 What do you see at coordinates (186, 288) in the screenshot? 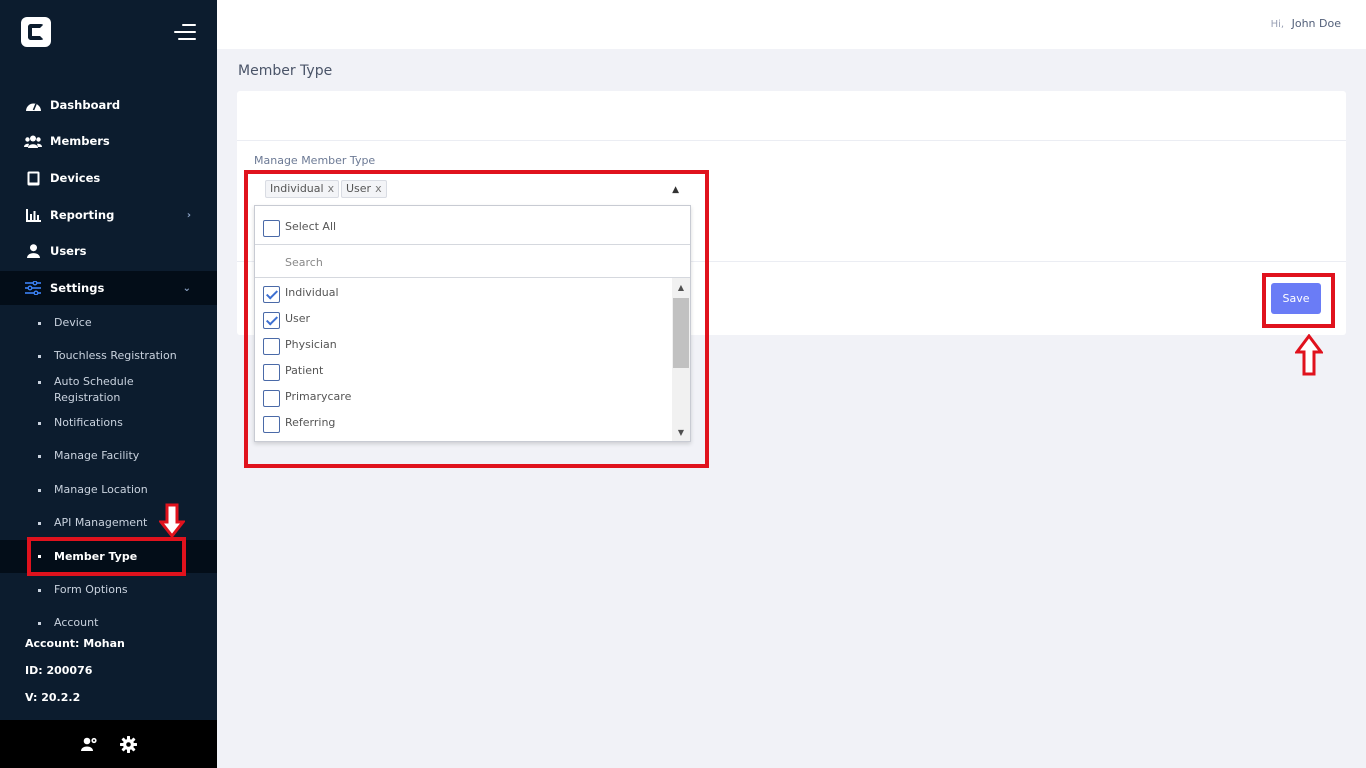
I see `chevron-down-icon: ⌄` at bounding box center [186, 288].